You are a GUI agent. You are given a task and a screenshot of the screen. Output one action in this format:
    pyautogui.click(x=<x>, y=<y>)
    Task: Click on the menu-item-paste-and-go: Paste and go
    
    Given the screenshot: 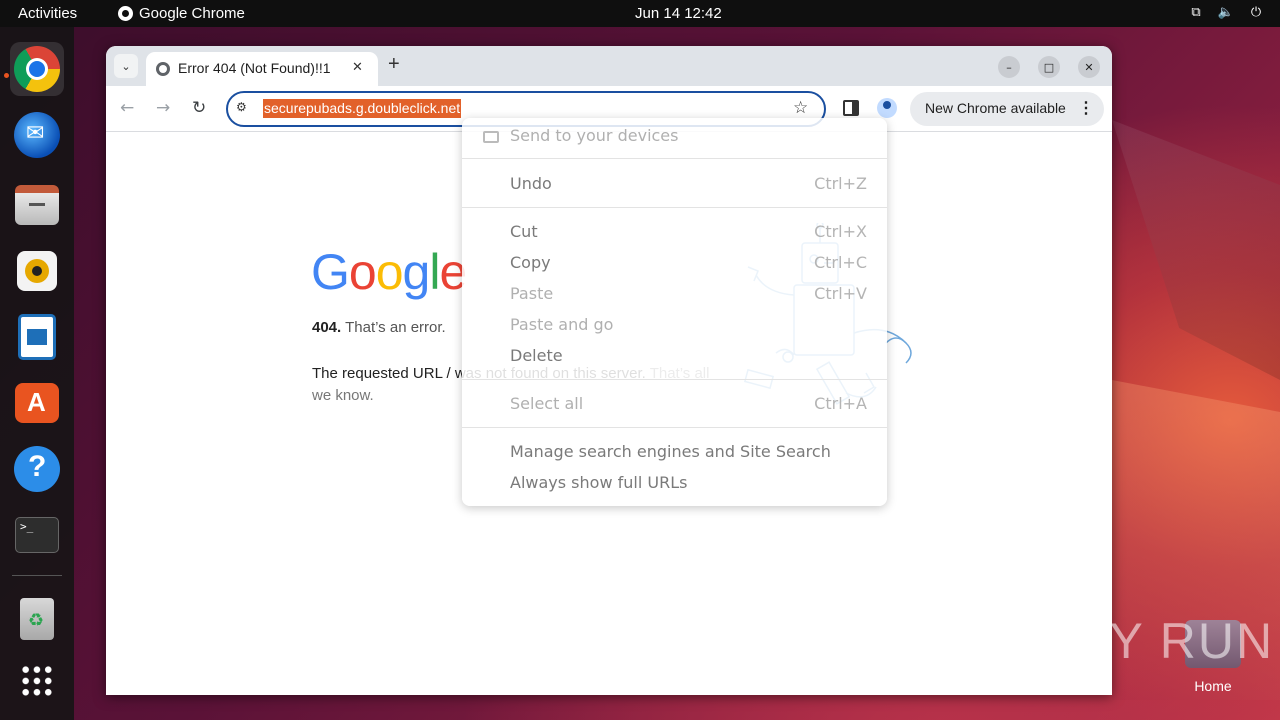 What is the action you would take?
    pyautogui.click(x=561, y=324)
    